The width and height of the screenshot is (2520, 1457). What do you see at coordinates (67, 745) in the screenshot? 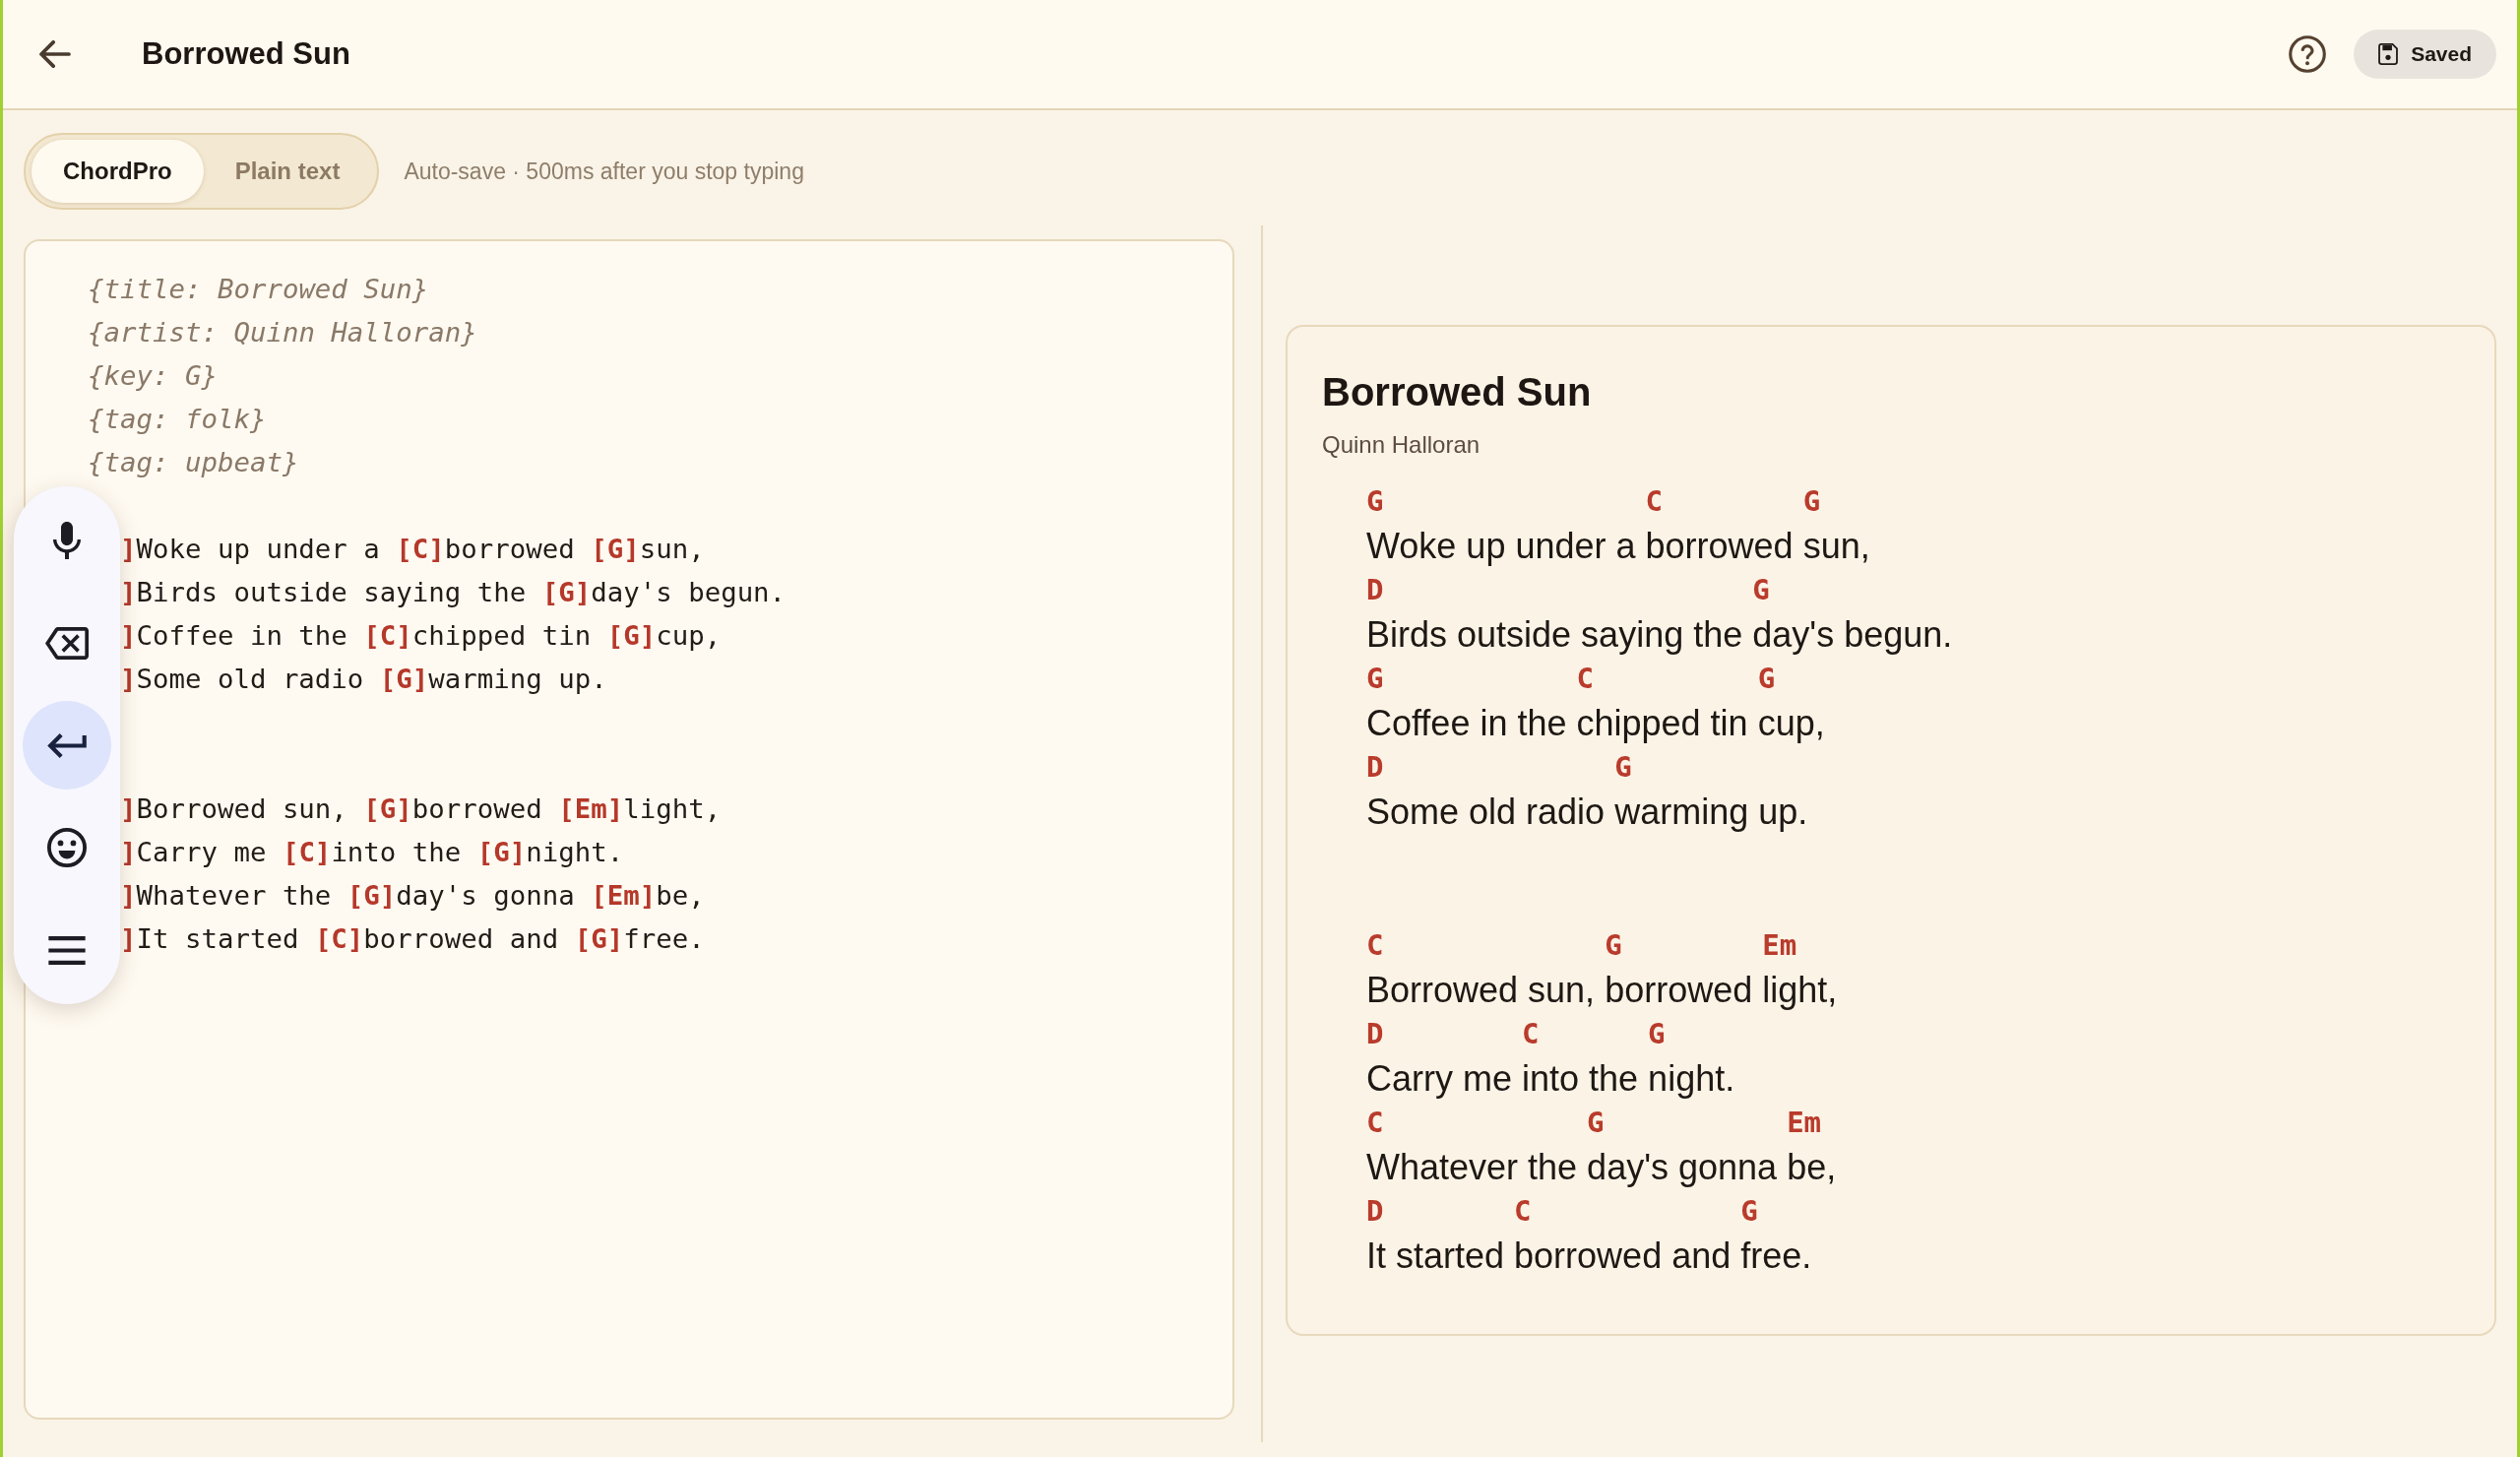
I see `return-arrow-icon` at bounding box center [67, 745].